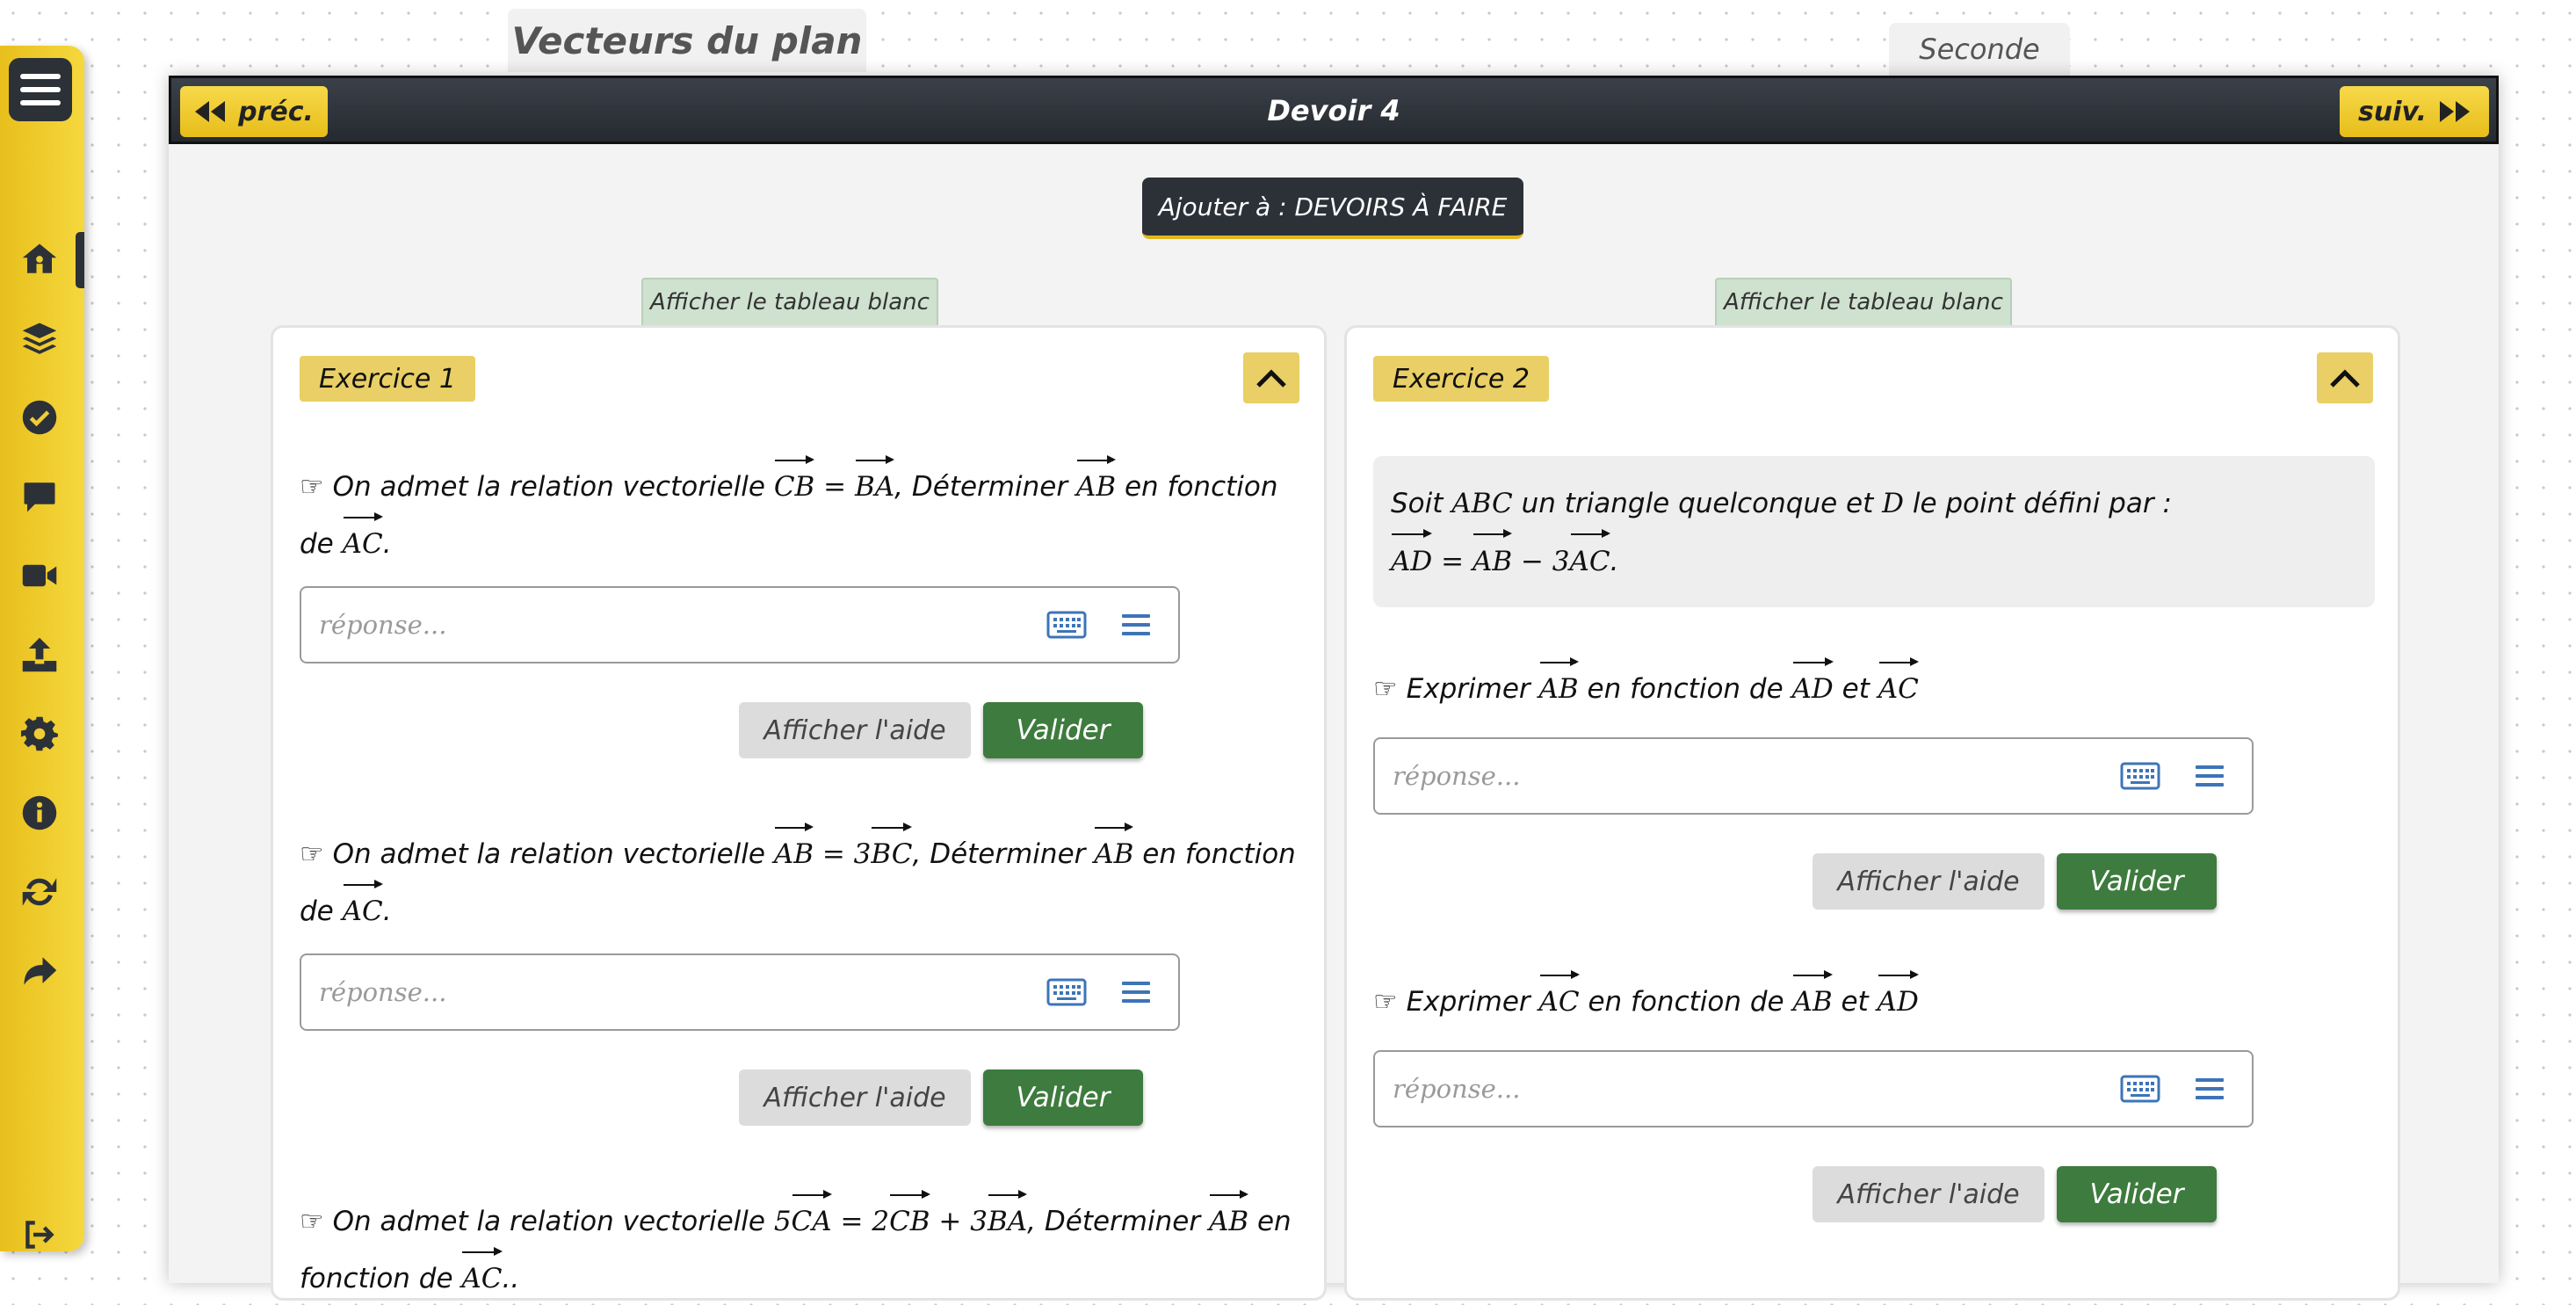 The height and width of the screenshot is (1305, 2576). Describe the element at coordinates (1874, 686) in the screenshot. I see `ex2-question-1: ☞ Exprimer AB en fonction de AD et AC` at that location.